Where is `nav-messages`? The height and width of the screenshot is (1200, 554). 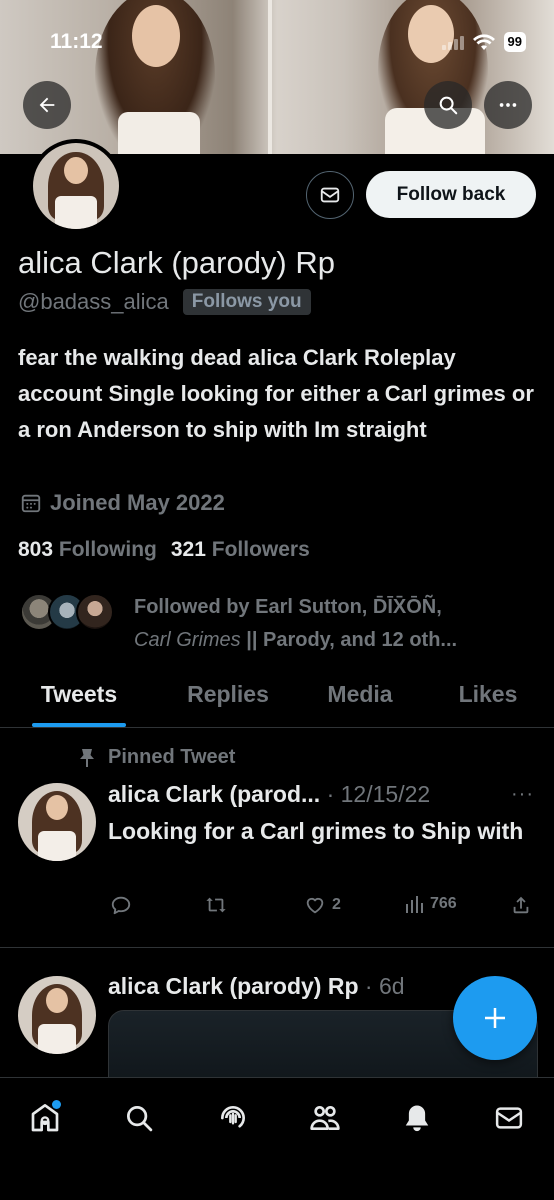
nav-messages is located at coordinates (509, 1118).